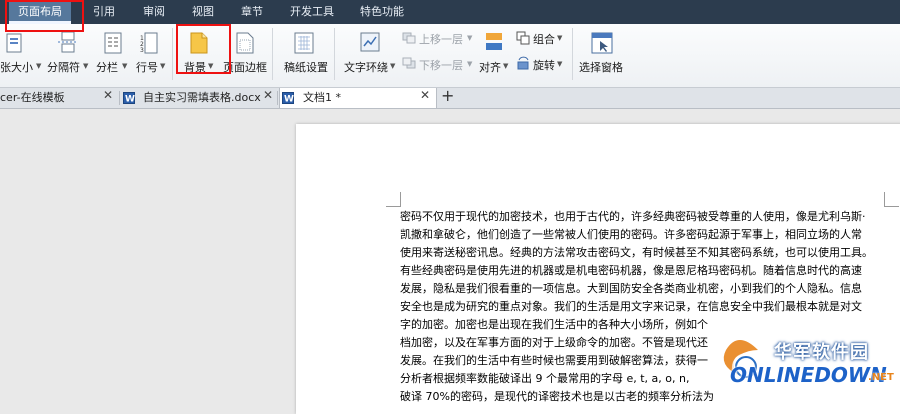  What do you see at coordinates (602, 43) in the screenshot?
I see `selection-pane-icon` at bounding box center [602, 43].